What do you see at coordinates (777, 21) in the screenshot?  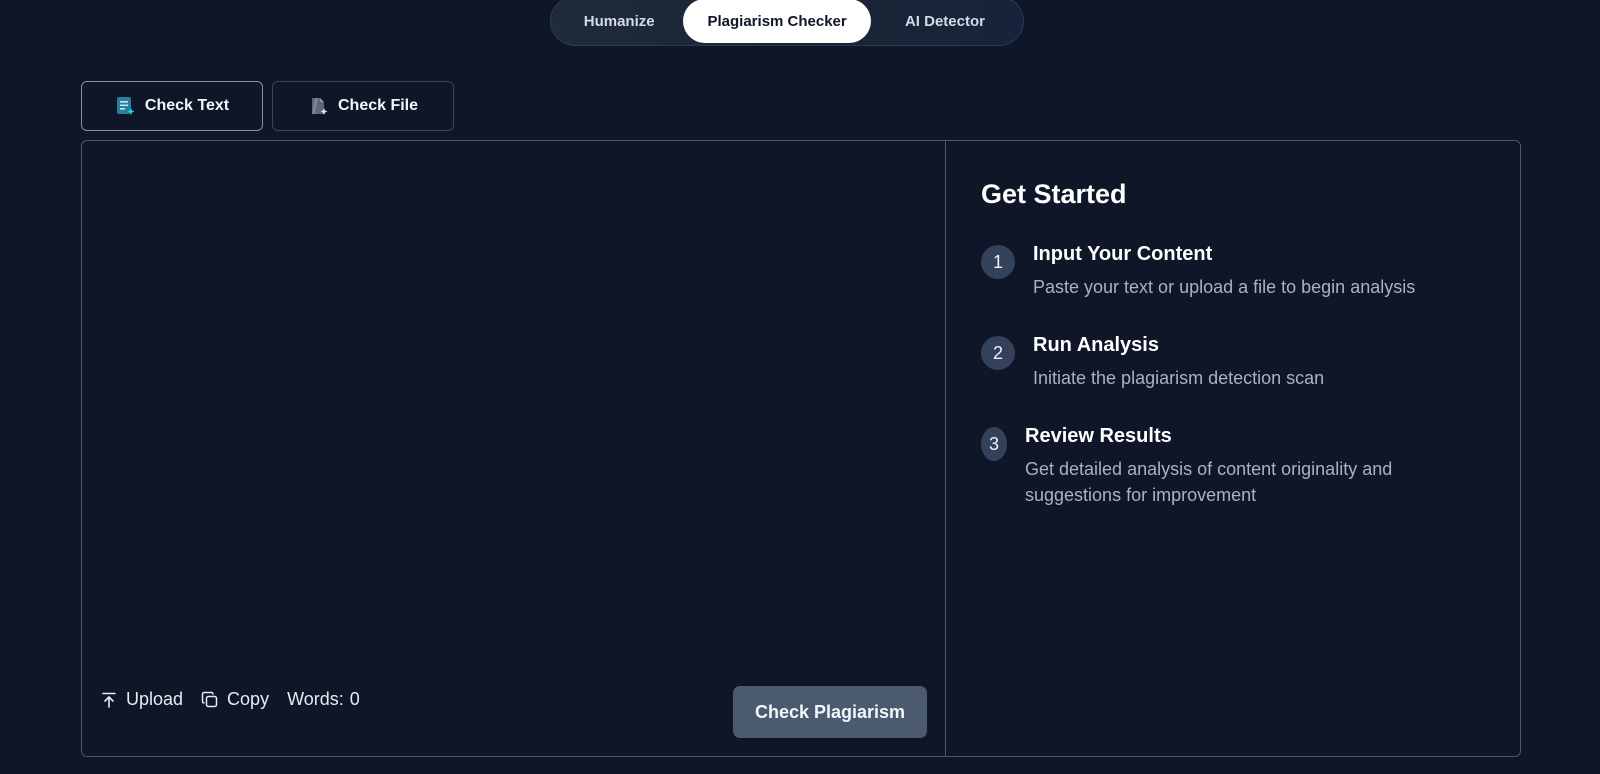 I see `tab-plagiarism-checker: Plagiarism Checker` at bounding box center [777, 21].